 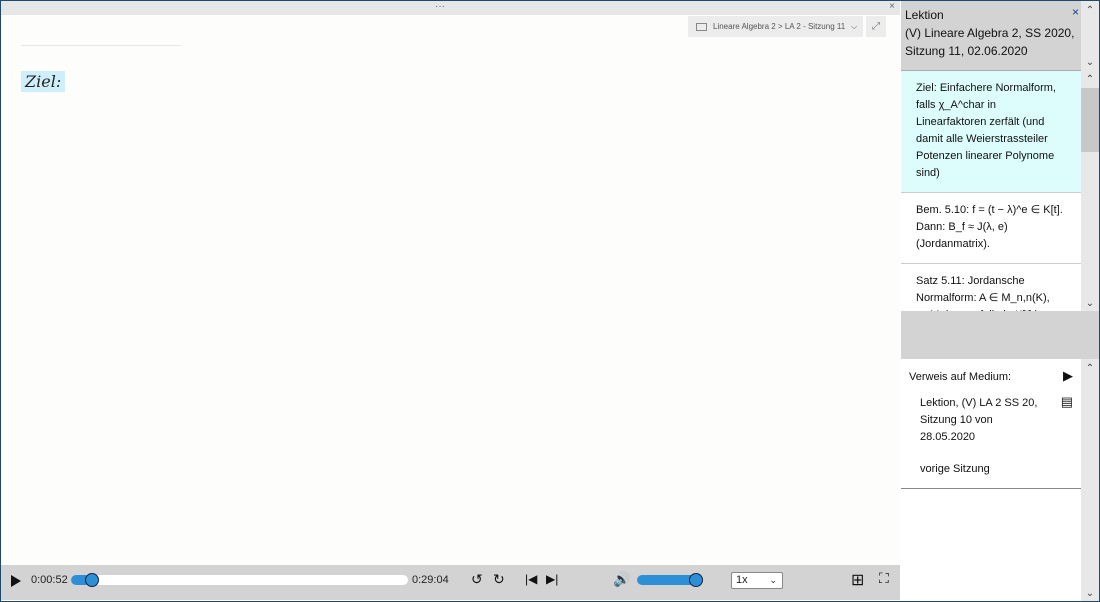 I want to click on seek-knob, so click(x=91, y=580).